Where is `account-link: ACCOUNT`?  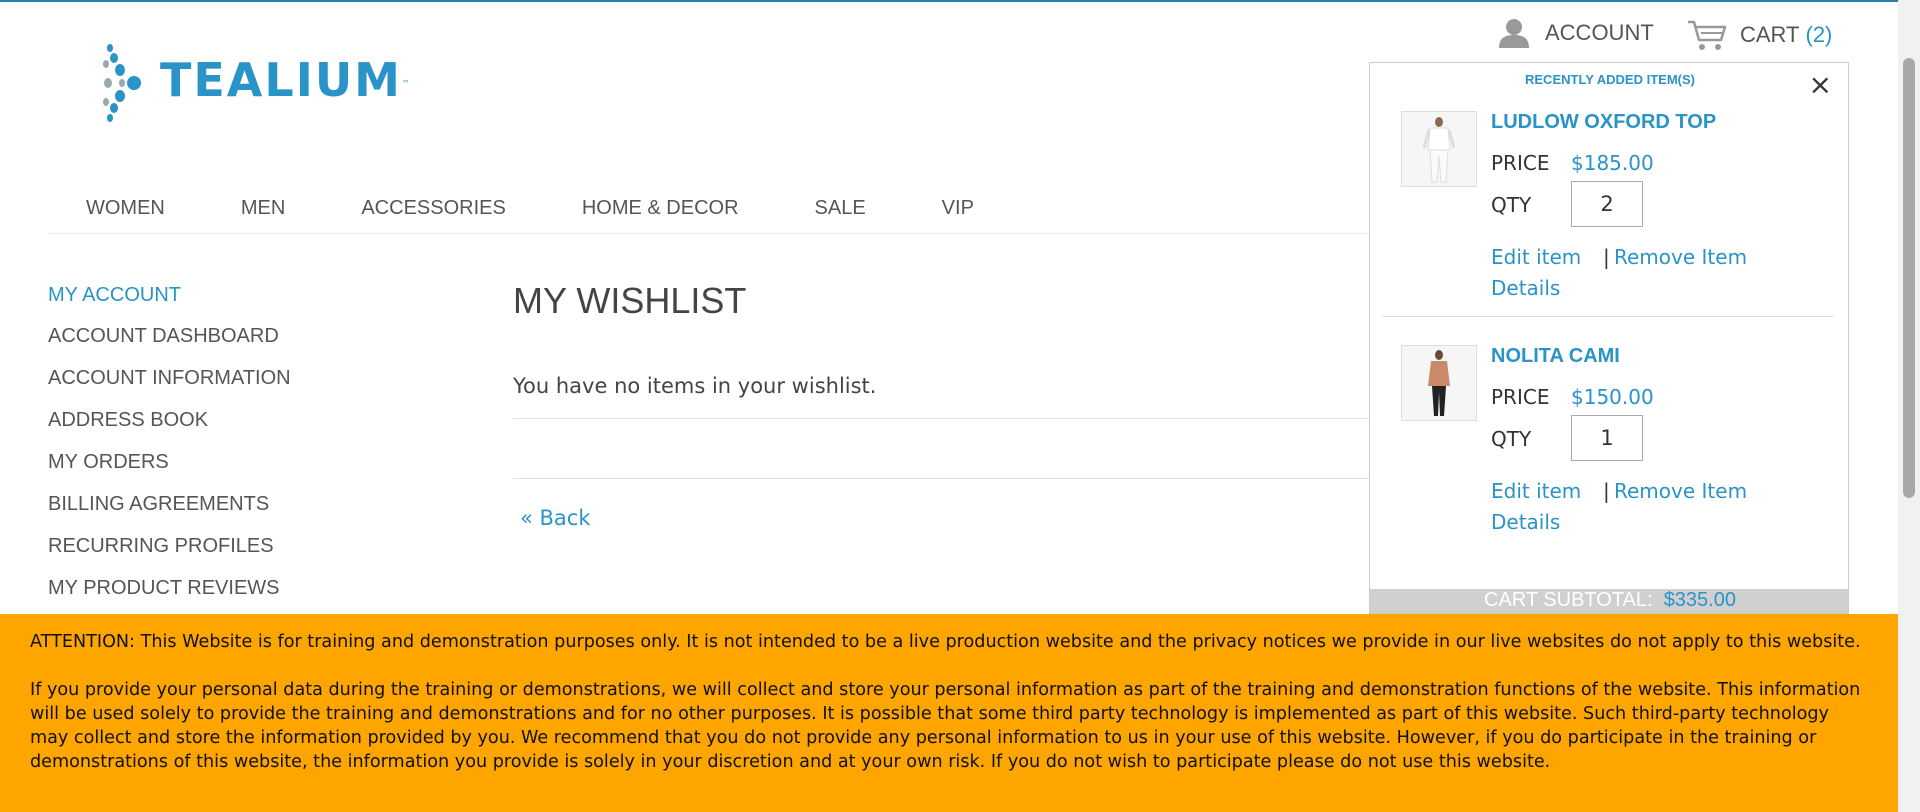
account-link: ACCOUNT is located at coordinates (1575, 33).